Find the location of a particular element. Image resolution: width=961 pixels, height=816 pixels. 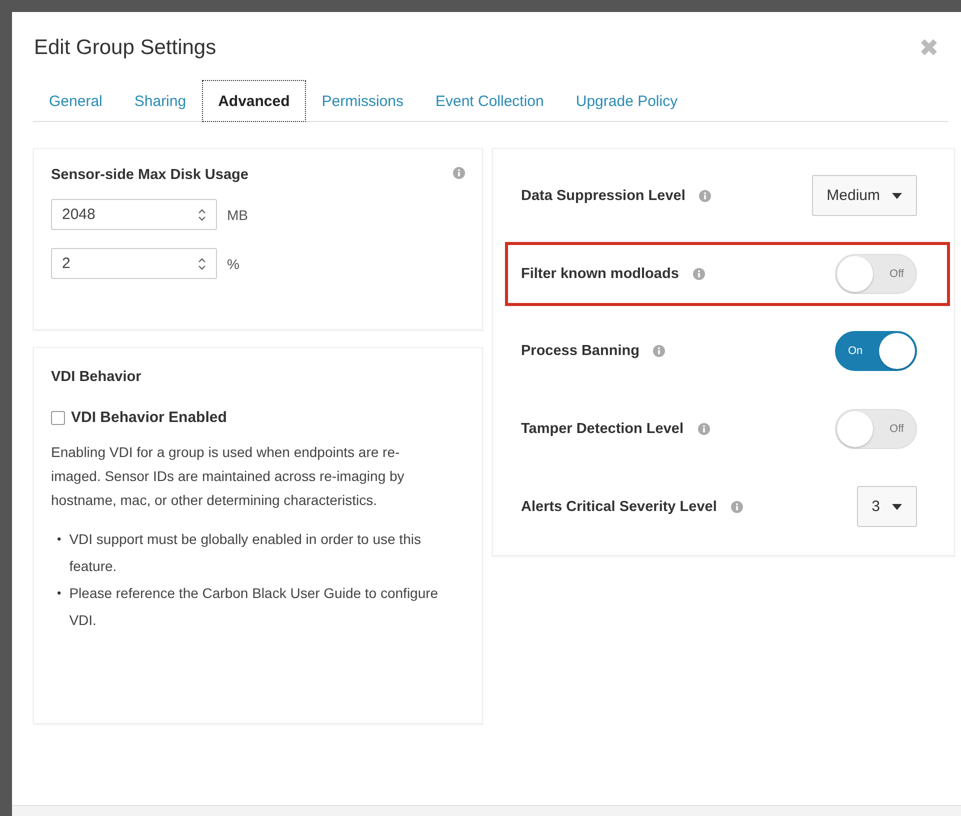

setting-label: Filter known modloads is located at coordinates (600, 274).